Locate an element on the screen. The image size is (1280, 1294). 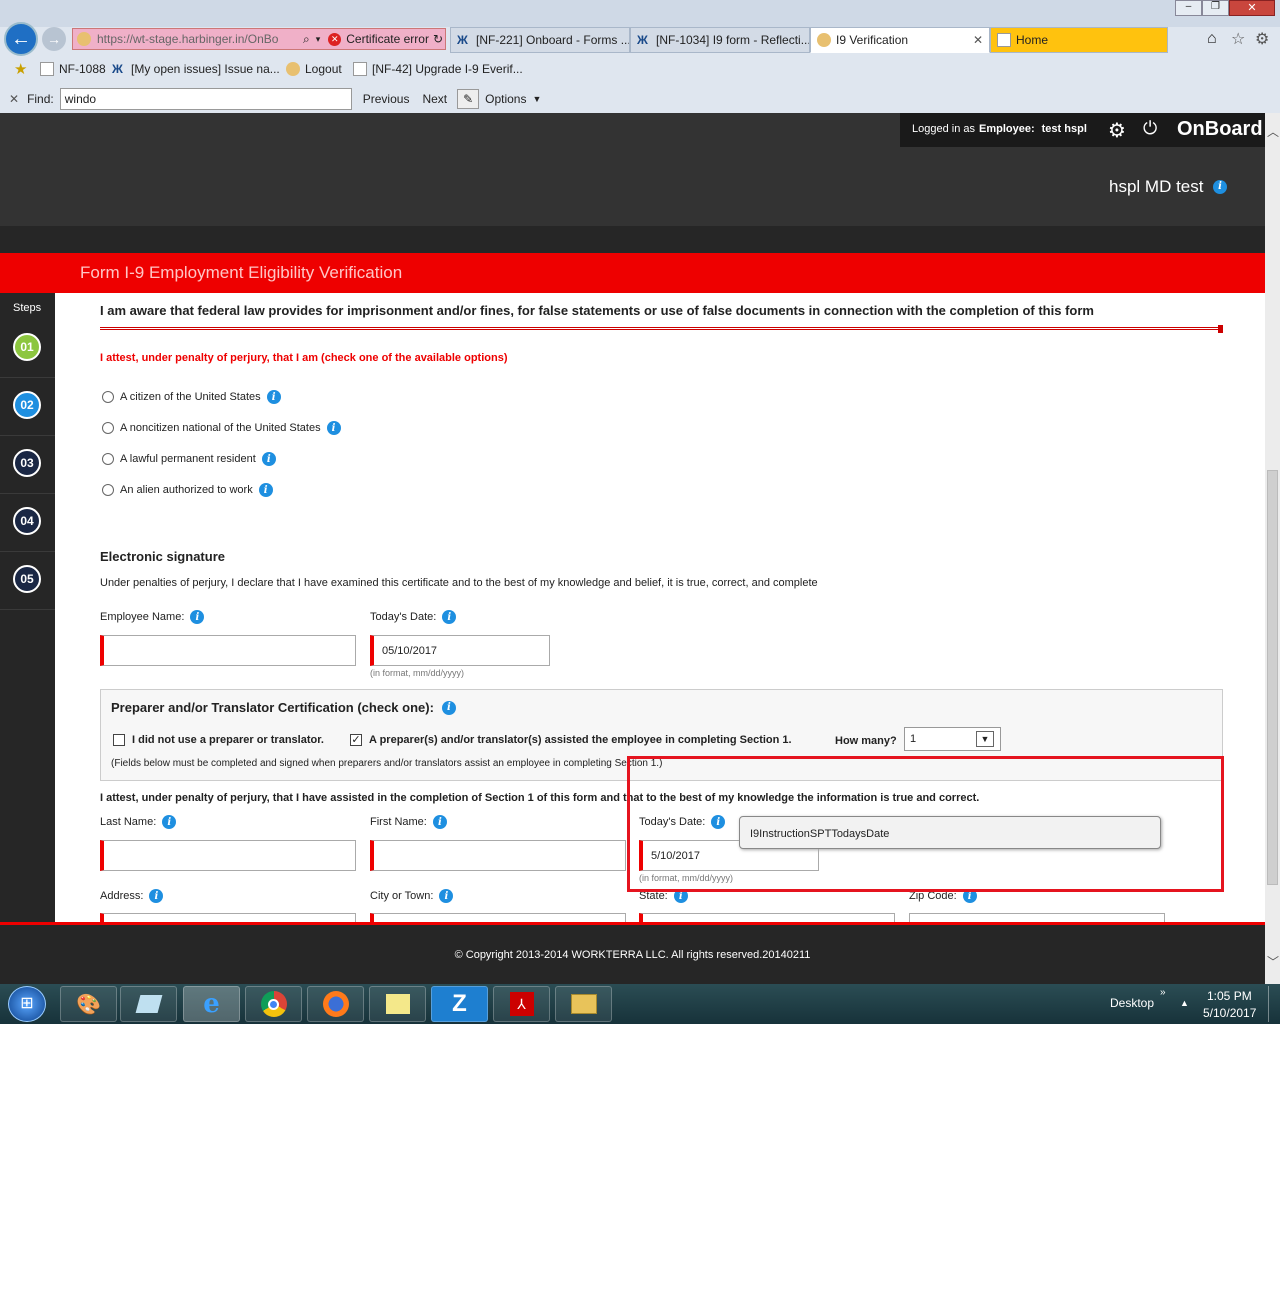
find-options-button: Options is located at coordinates (505, 99).